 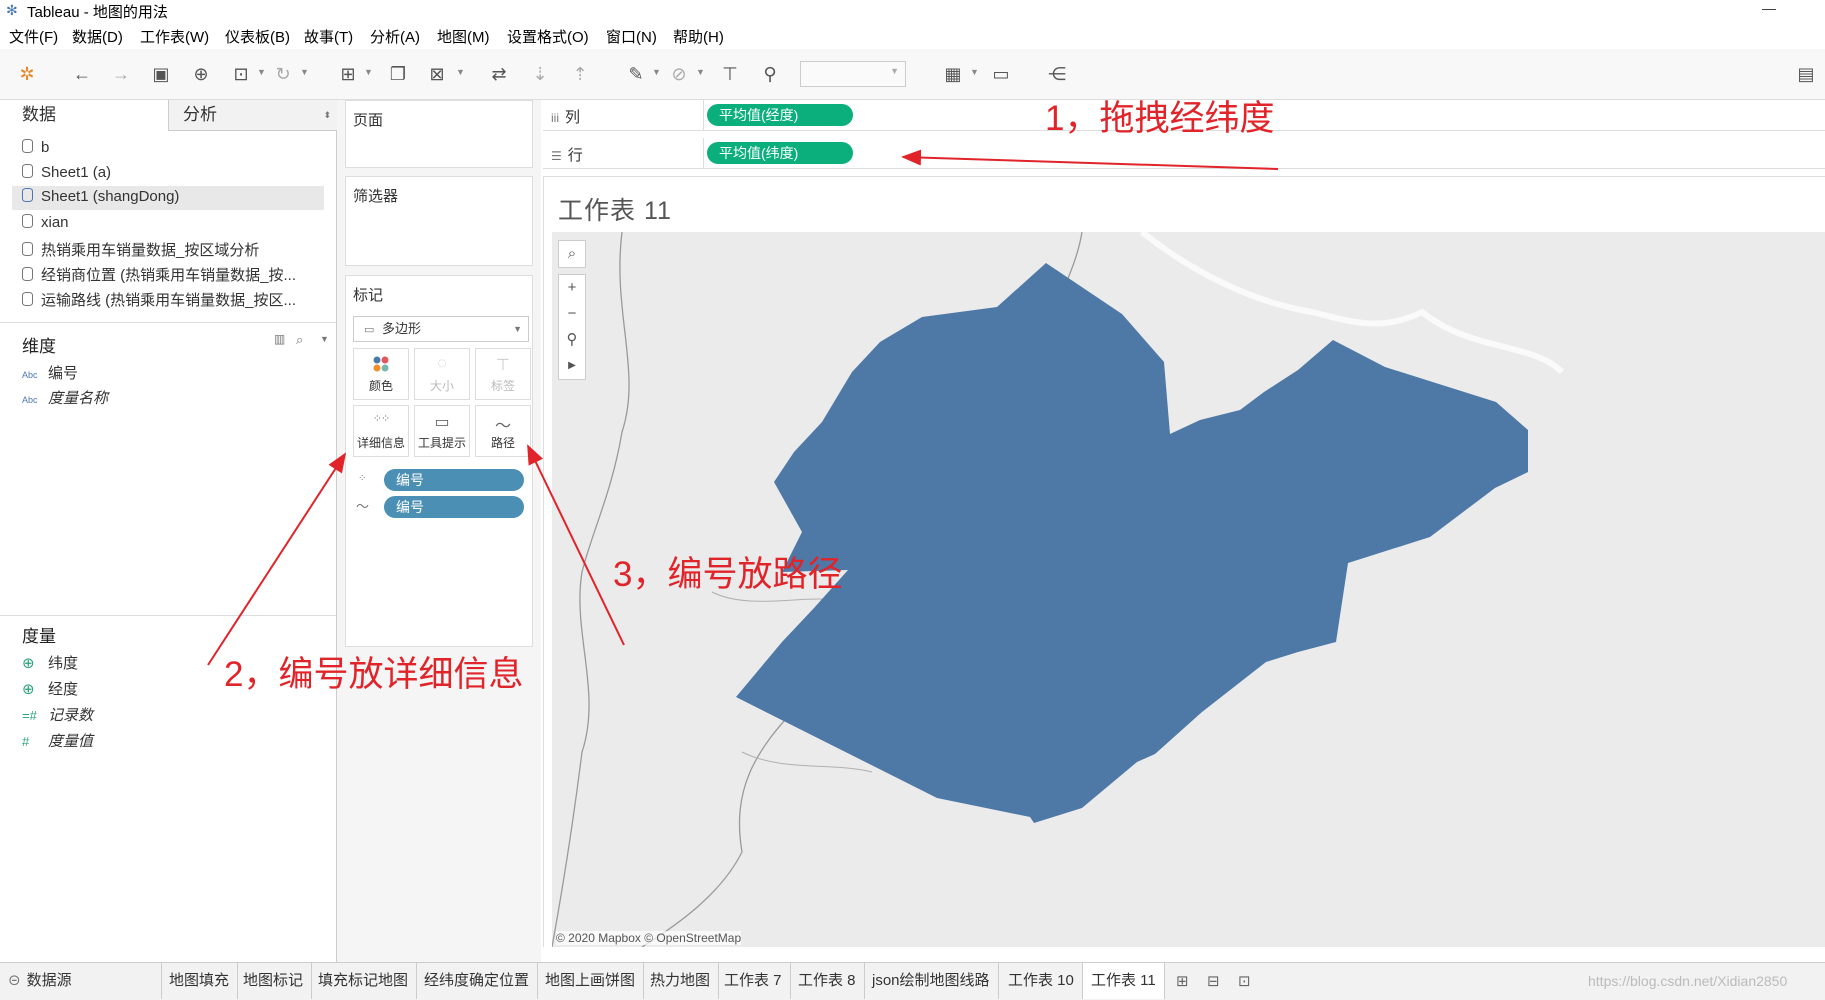 What do you see at coordinates (439, 221) in the screenshot?
I see `filters-card: 筛选器` at bounding box center [439, 221].